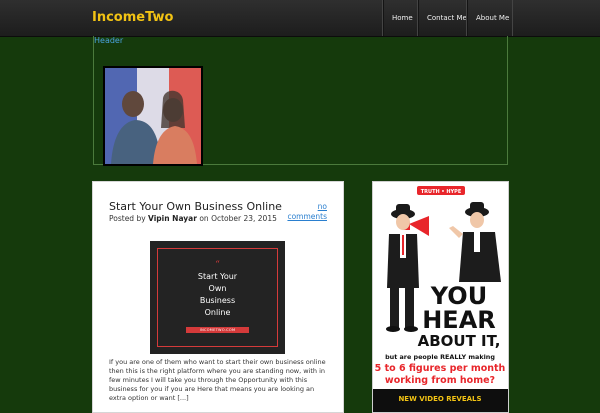 The height and width of the screenshot is (413, 600). Describe the element at coordinates (441, 192) in the screenshot. I see `ad-badge: TRUTH • HYPE` at that location.